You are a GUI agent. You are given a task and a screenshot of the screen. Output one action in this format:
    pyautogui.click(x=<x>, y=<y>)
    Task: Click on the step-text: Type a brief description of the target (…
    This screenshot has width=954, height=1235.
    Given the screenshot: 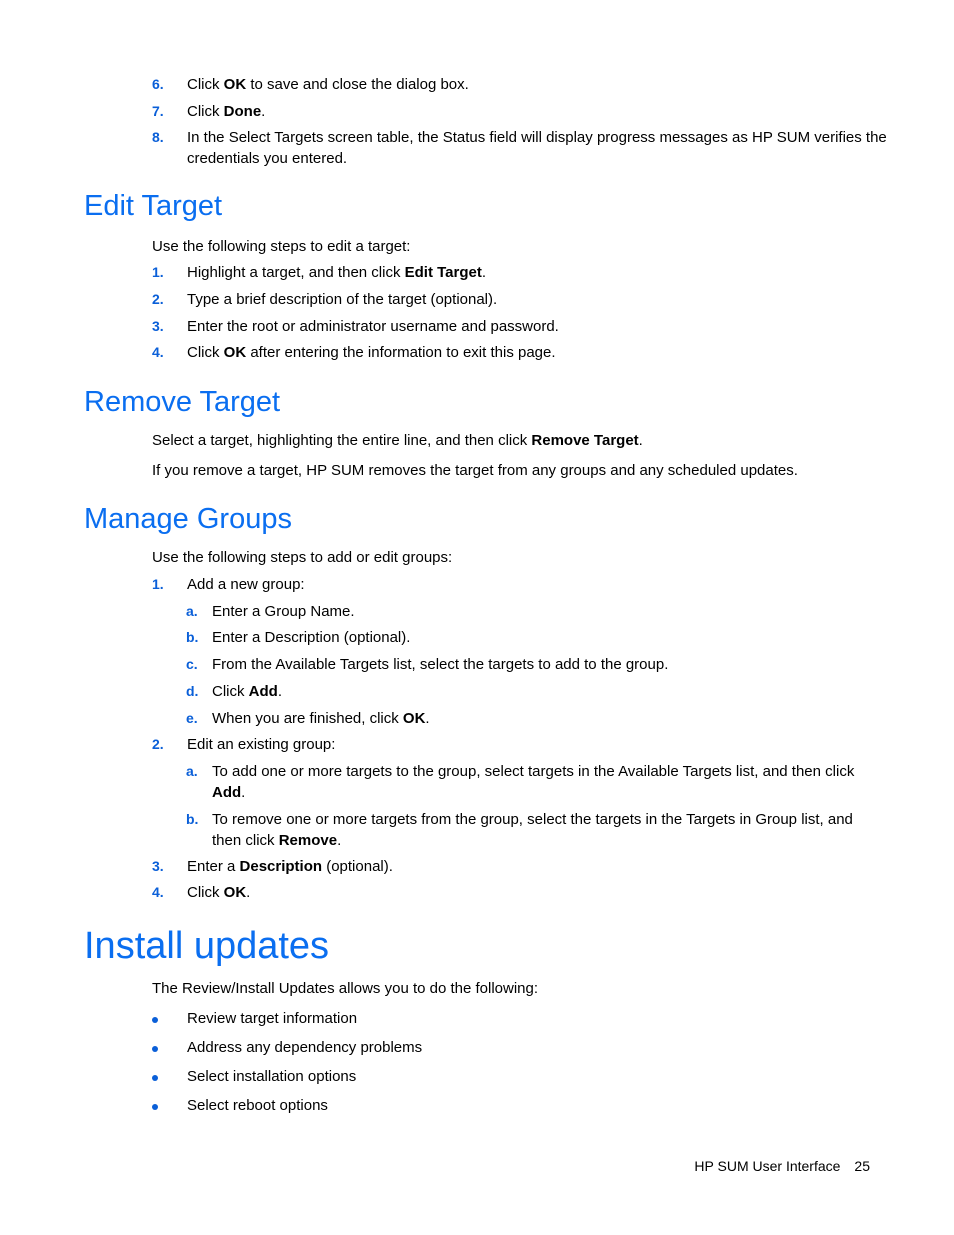 What is the action you would take?
    pyautogui.click(x=342, y=299)
    